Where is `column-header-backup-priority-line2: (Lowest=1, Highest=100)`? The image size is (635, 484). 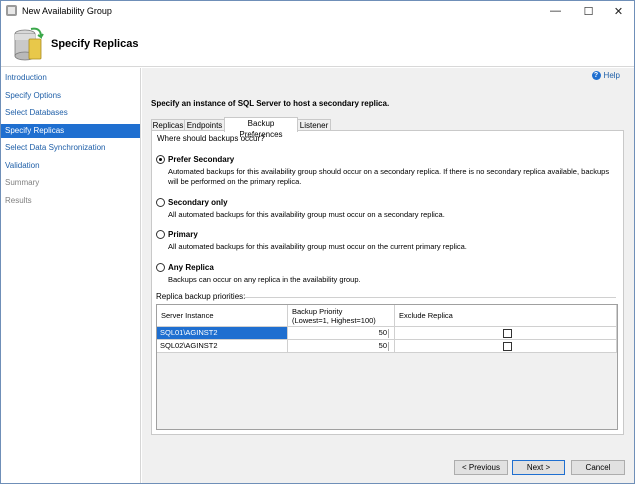
column-header-backup-priority-line2: (Lowest=1, Highest=100) is located at coordinates (334, 320).